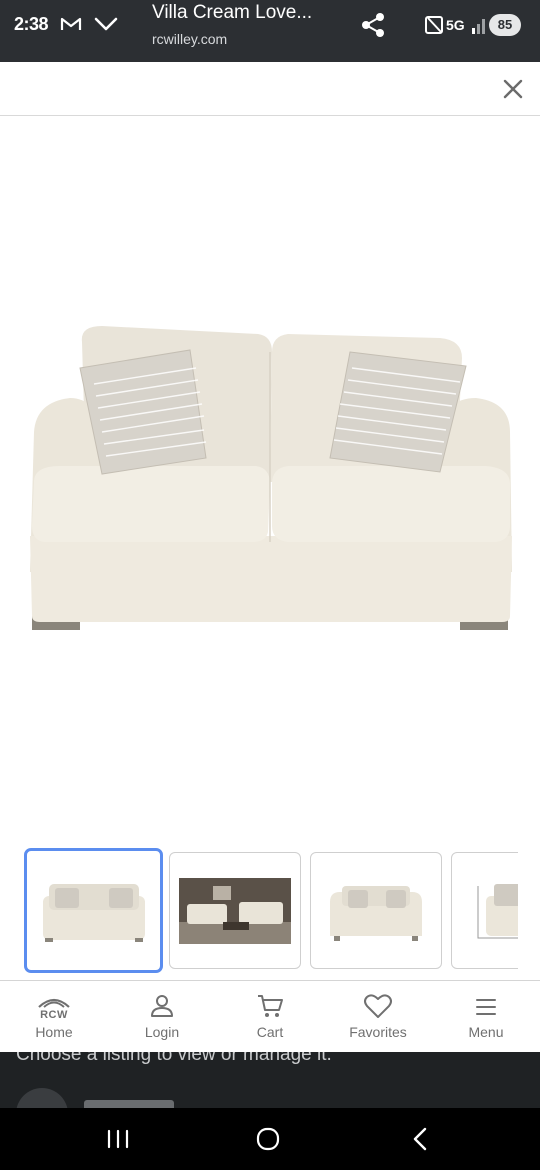 This screenshot has width=540, height=1170. What do you see at coordinates (174, 1058) in the screenshot?
I see `background-page-text: Choose a listing to view or manage it.` at bounding box center [174, 1058].